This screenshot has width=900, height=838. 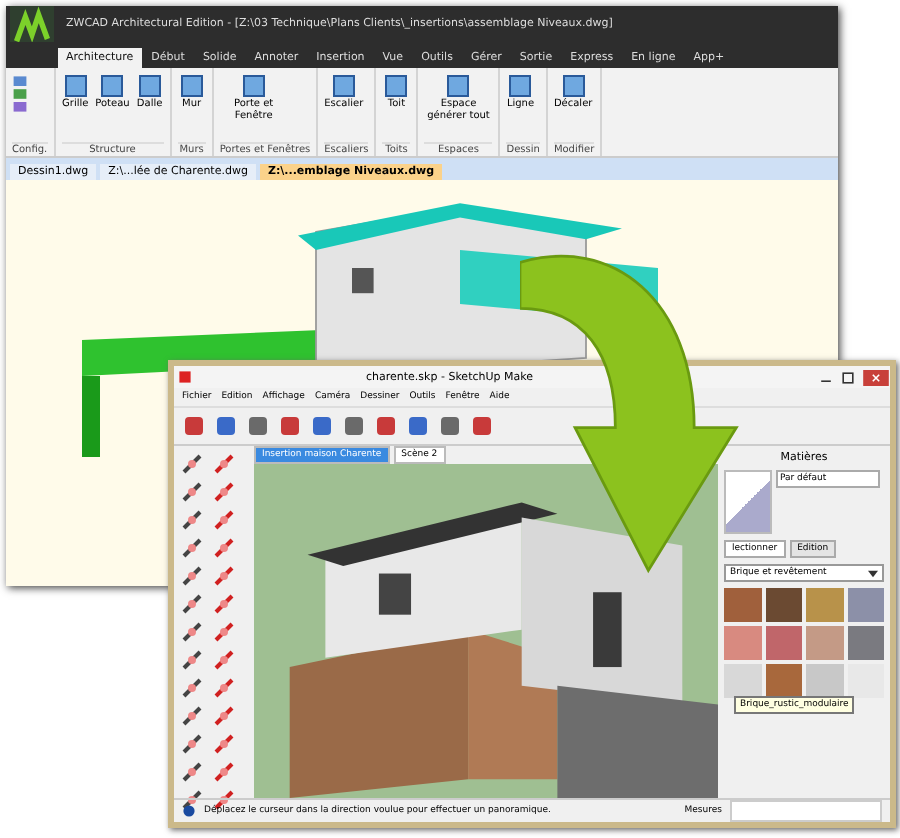 I want to click on info-icon, so click(x=189, y=811).